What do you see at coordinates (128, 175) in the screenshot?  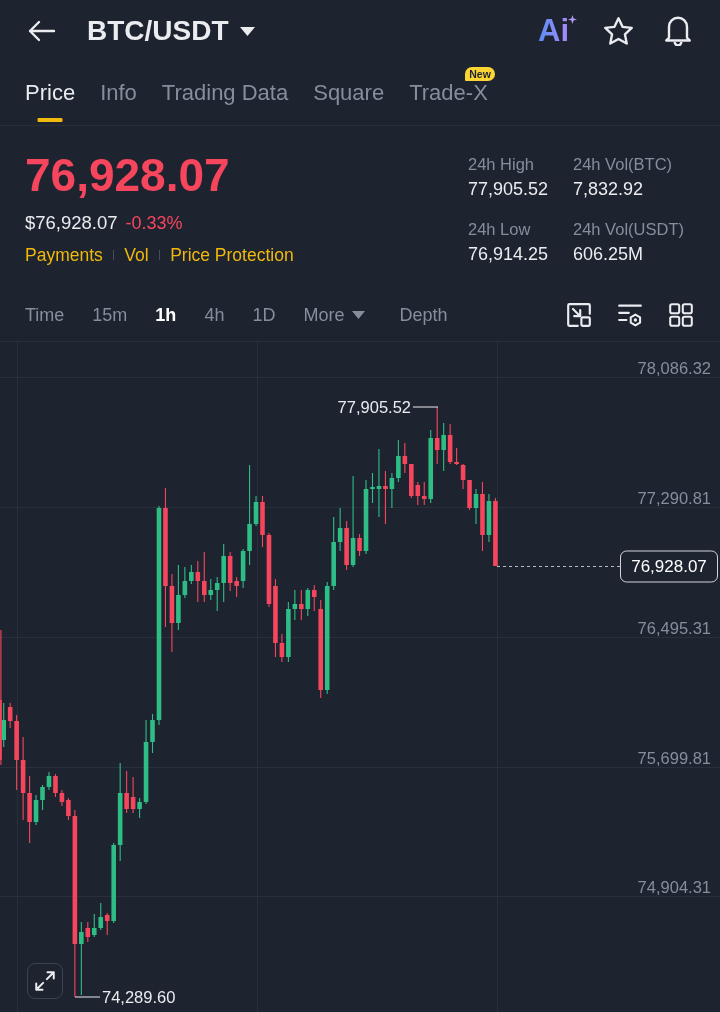 I see `last-price: 76,928.07` at bounding box center [128, 175].